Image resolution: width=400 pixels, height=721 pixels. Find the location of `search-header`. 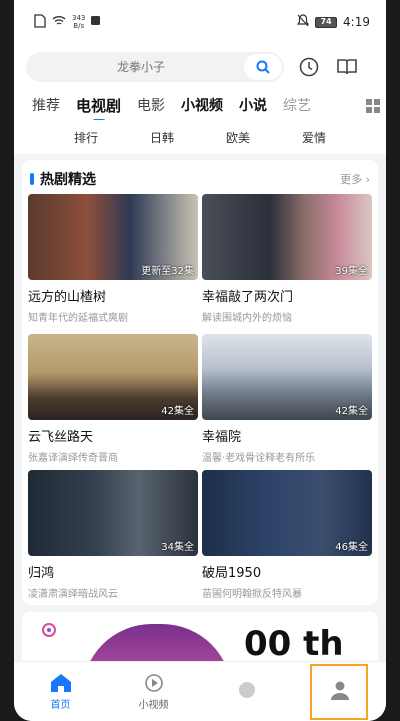

search-header is located at coordinates (200, 67).